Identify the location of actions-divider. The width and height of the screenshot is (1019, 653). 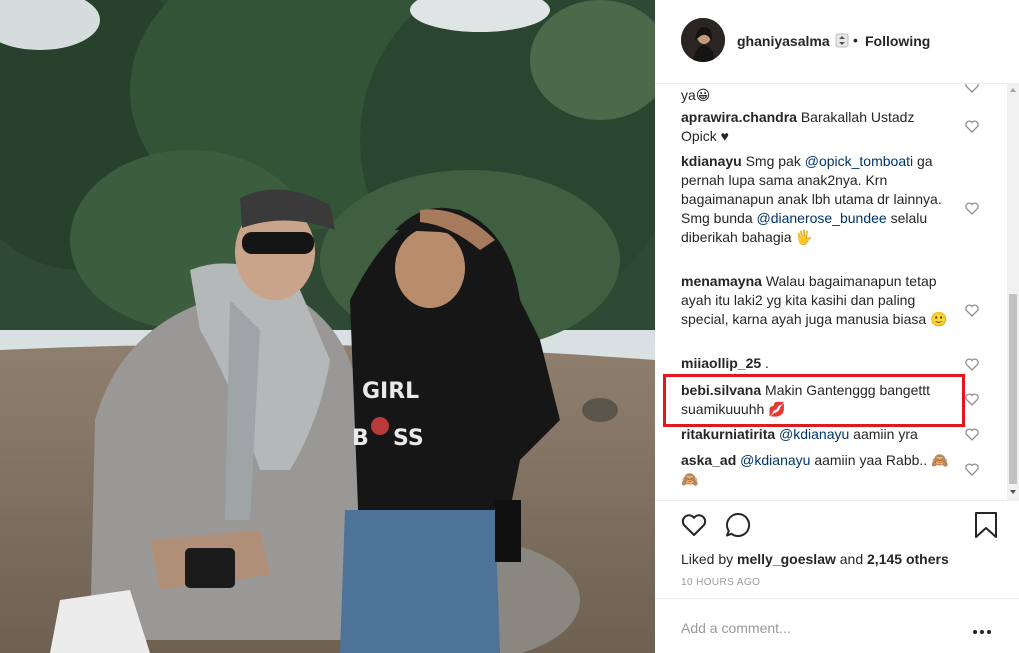
(837, 500).